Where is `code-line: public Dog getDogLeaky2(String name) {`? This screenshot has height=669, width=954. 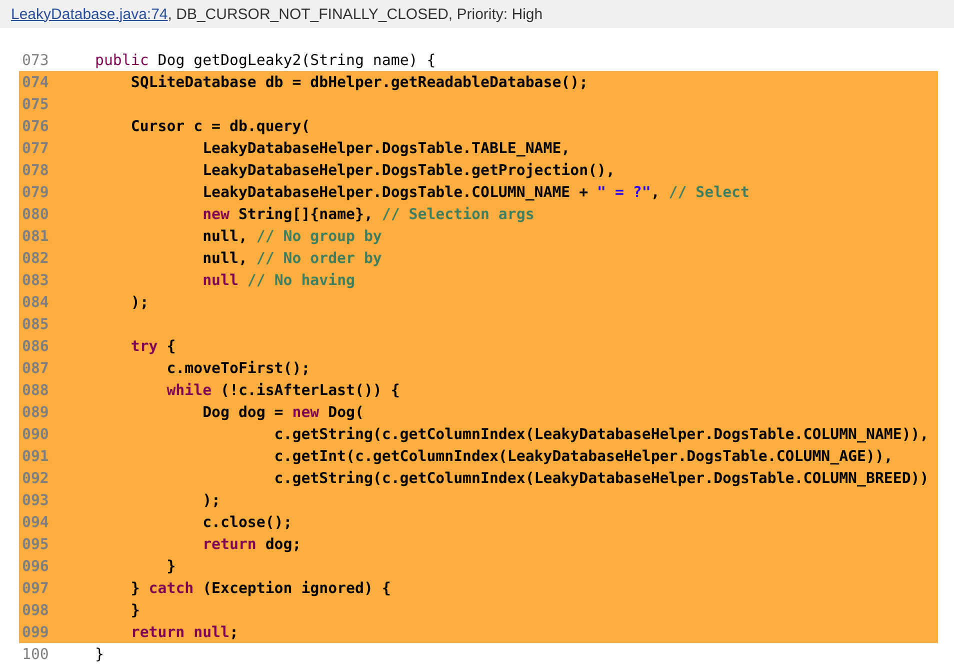
code-line: public Dog getDogLeaky2(String name) { is located at coordinates (265, 60).